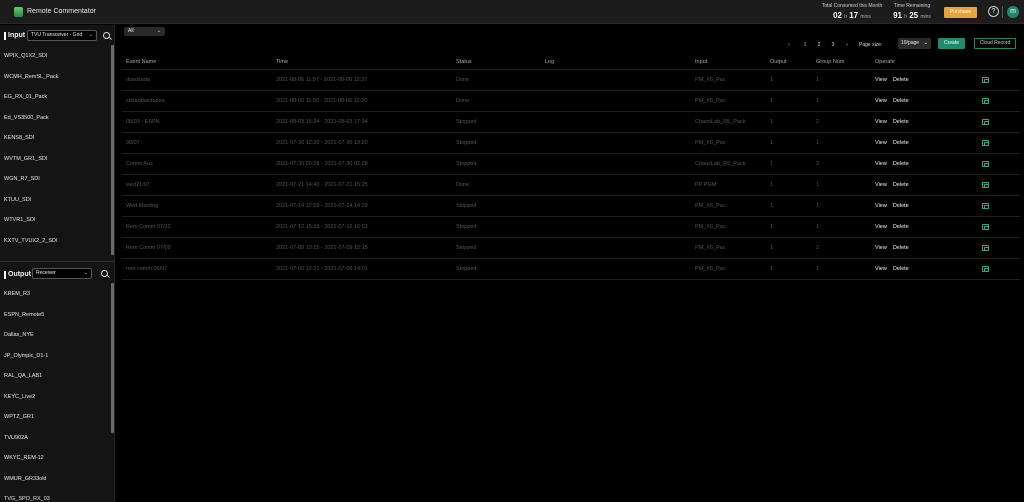 This screenshot has width=1024, height=502. Describe the element at coordinates (56, 241) in the screenshot. I see `list-item: KXTV_TVUX2_2_SDI` at that location.